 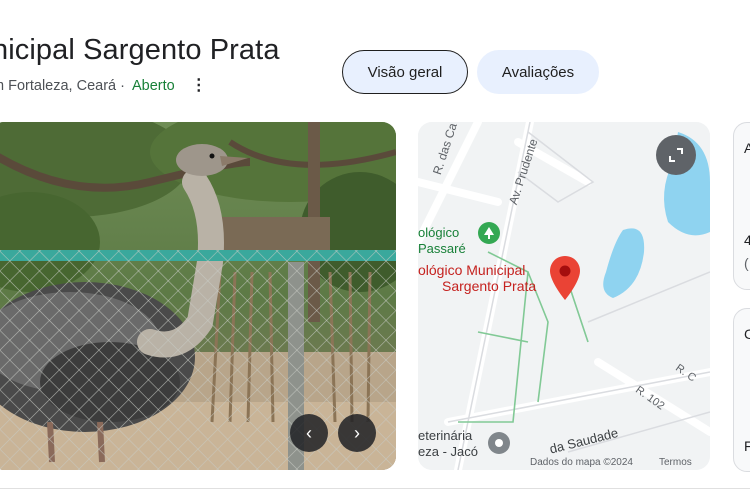 What do you see at coordinates (439, 232) in the screenshot?
I see `map-poi-label-1: ológico` at bounding box center [439, 232].